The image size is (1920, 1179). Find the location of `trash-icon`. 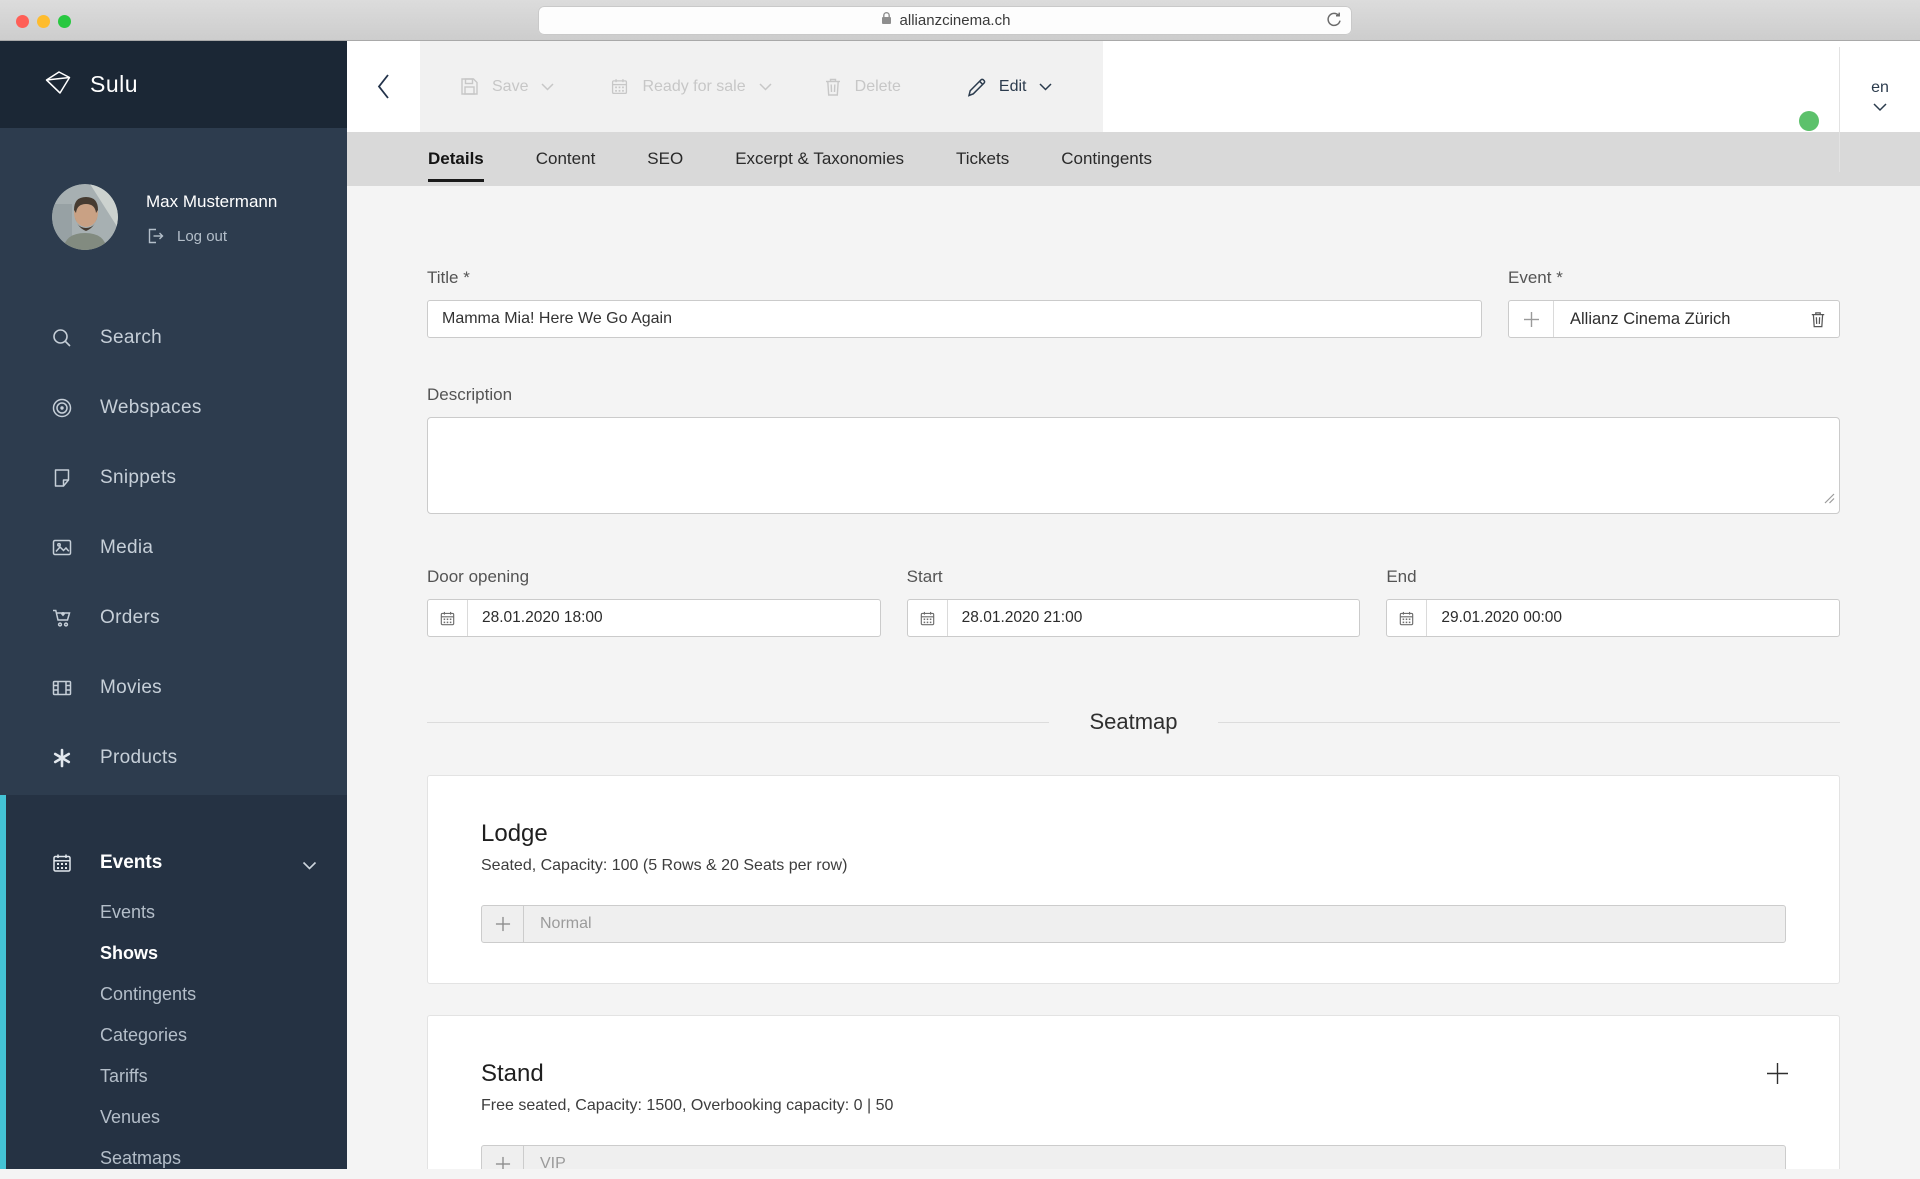

trash-icon is located at coordinates (1818, 319).